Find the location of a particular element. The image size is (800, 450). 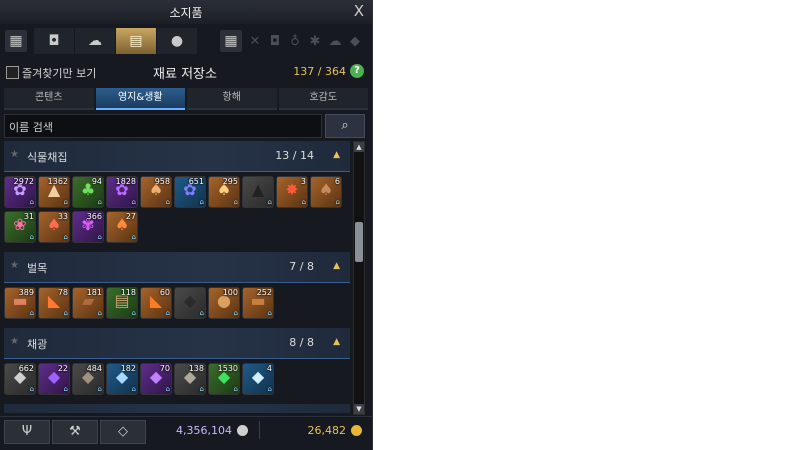

material-slot: ✿ 651 ⌂ is located at coordinates (190, 192).